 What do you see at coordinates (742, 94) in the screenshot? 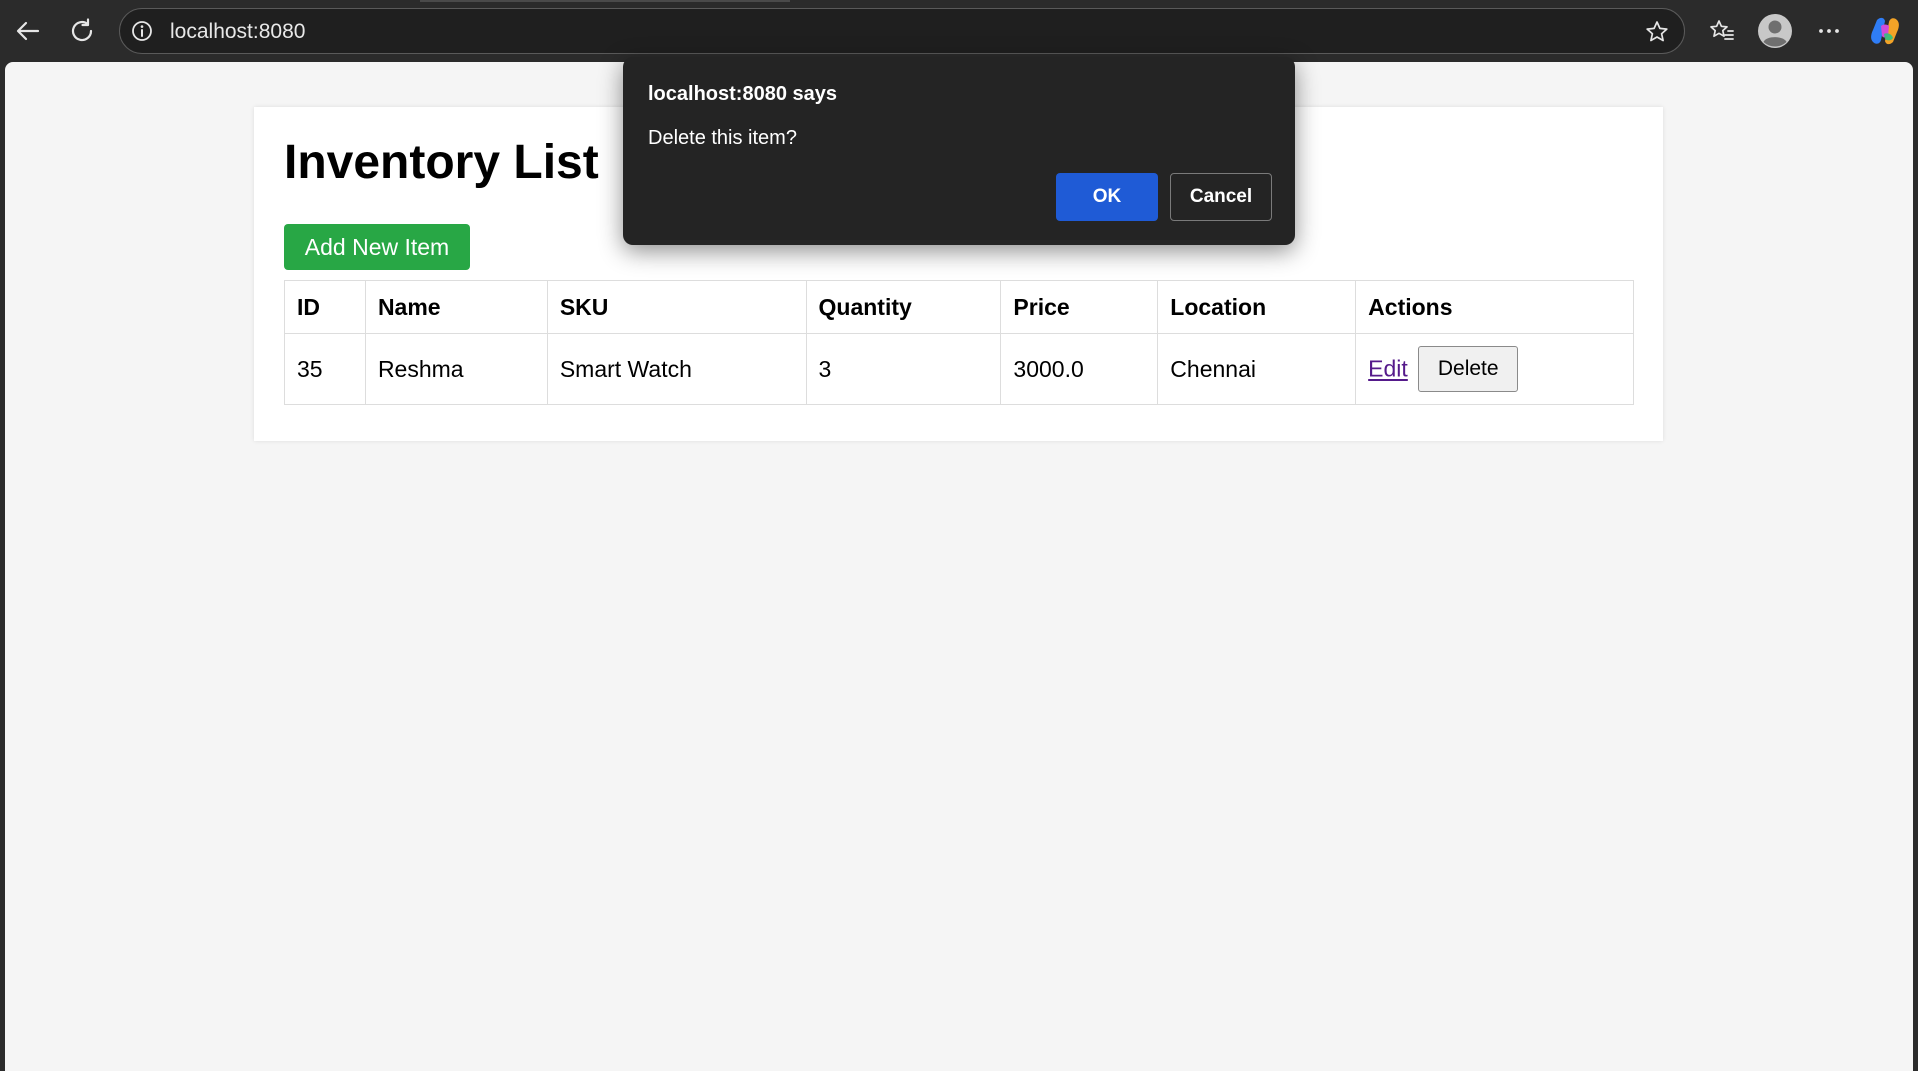
I see `dialog-title: localhost:8080 says` at bounding box center [742, 94].